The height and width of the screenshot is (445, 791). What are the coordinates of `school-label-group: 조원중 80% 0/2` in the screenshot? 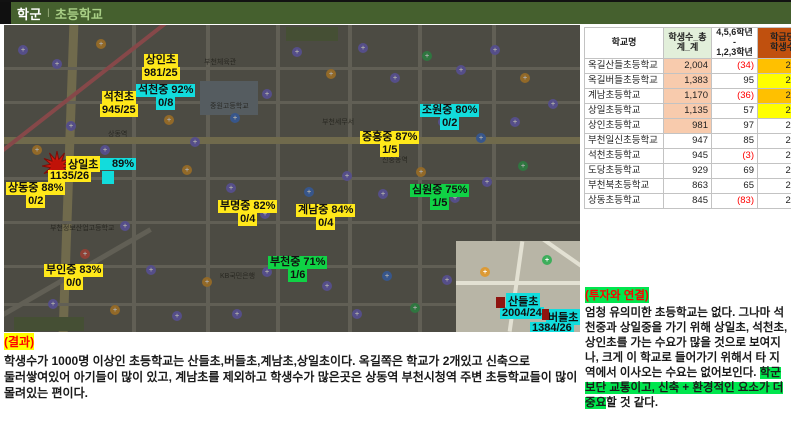 It's located at (450, 117).